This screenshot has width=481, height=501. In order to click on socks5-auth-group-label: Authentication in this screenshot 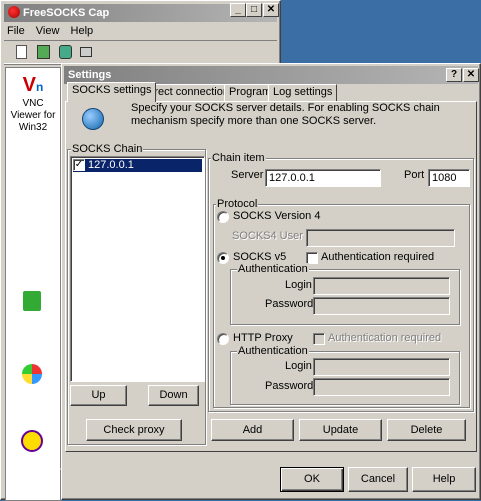, I will do `click(273, 269)`.